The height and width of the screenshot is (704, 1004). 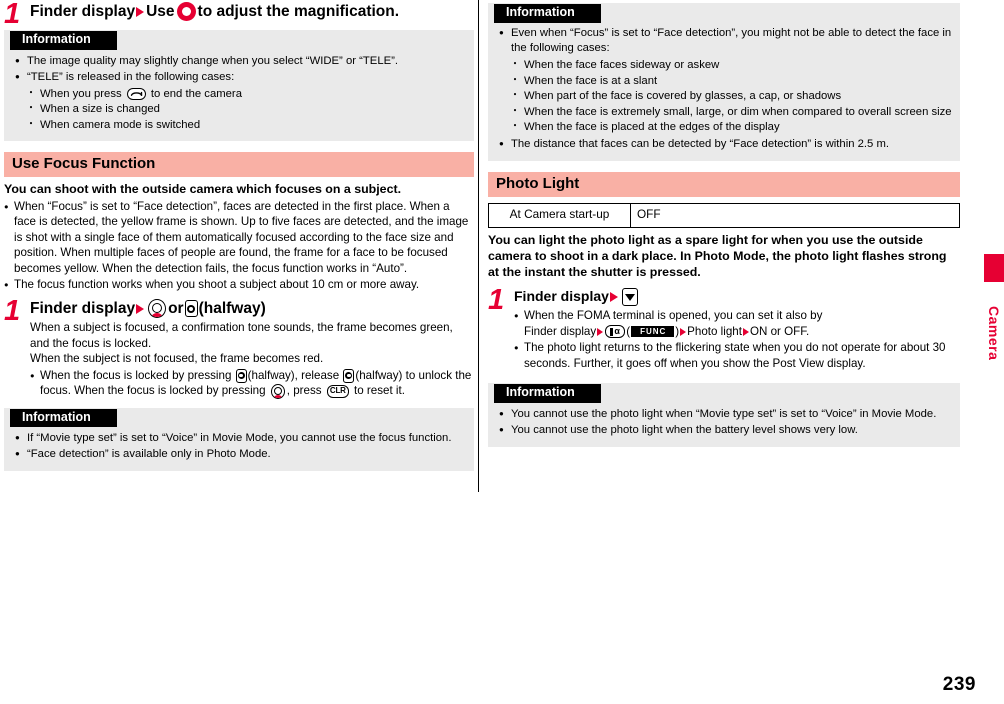 I want to click on item-text-2: (halfway), release, so click(x=293, y=375).